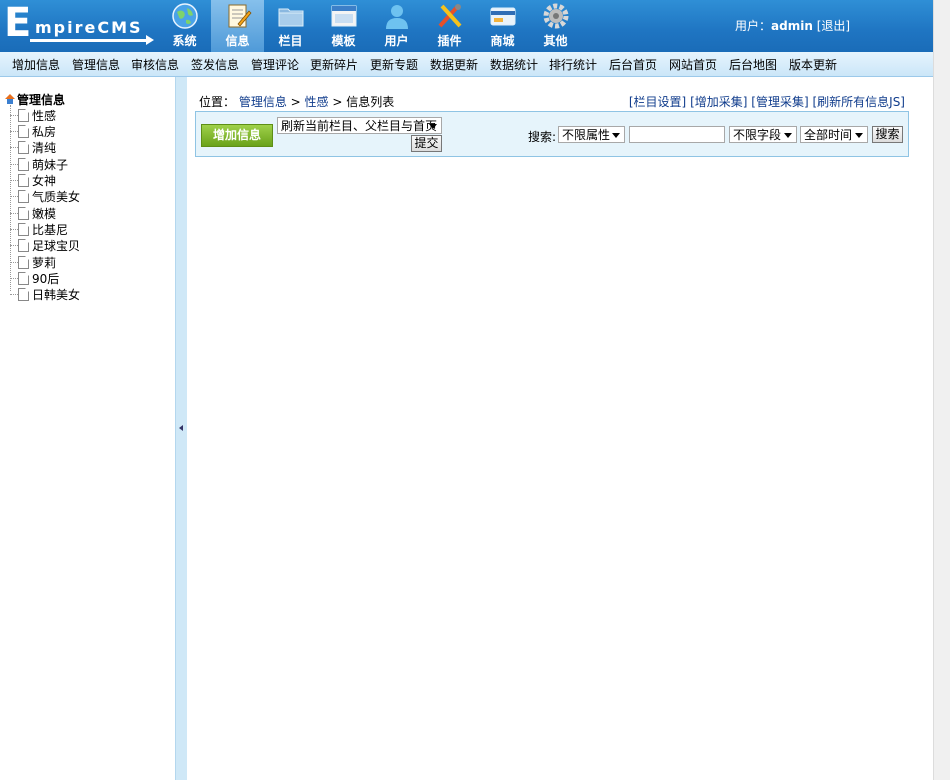  I want to click on logout-link: [退出], so click(833, 26).